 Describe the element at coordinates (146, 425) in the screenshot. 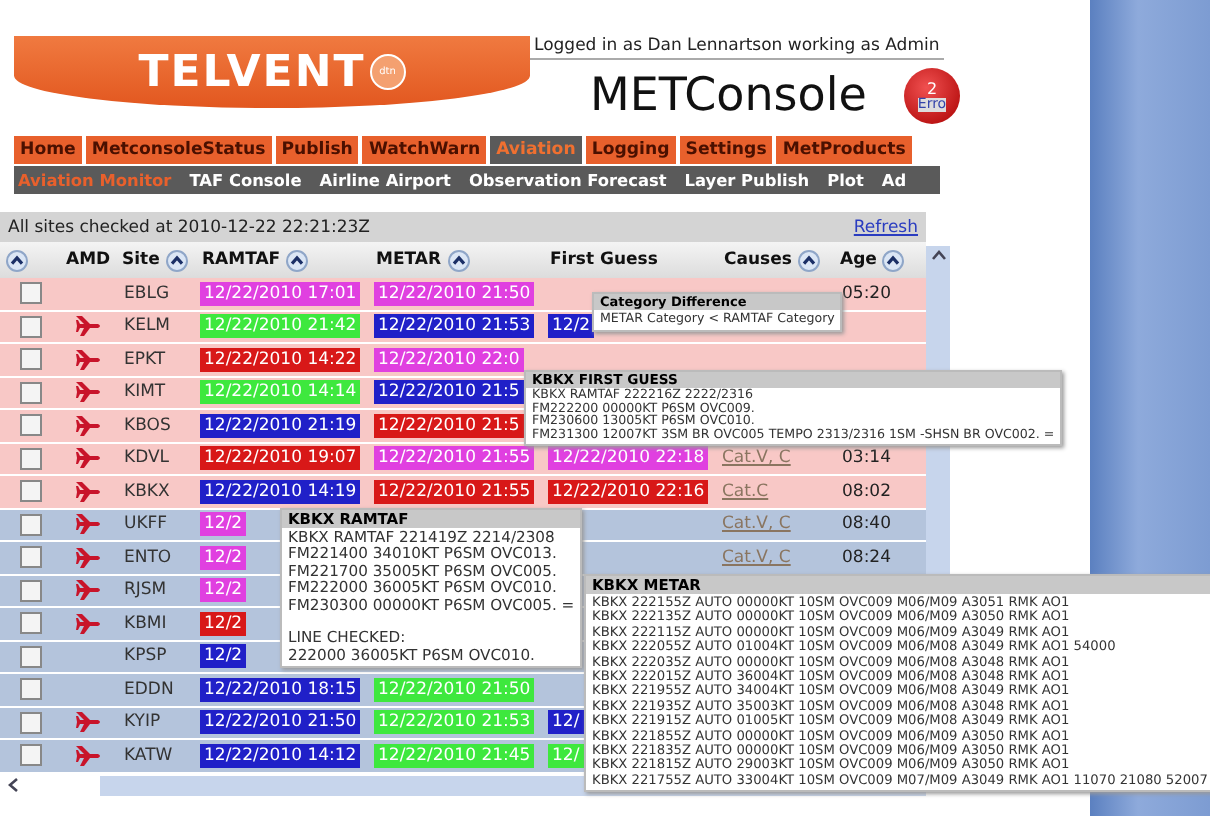

I see `site-code: KBOS` at that location.